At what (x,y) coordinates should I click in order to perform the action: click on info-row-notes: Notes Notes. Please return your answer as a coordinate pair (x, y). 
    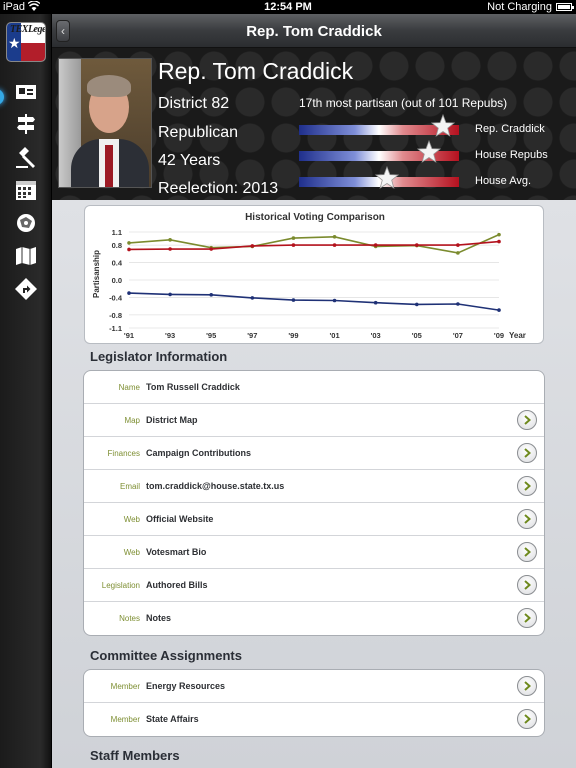
    Looking at the image, I should click on (314, 618).